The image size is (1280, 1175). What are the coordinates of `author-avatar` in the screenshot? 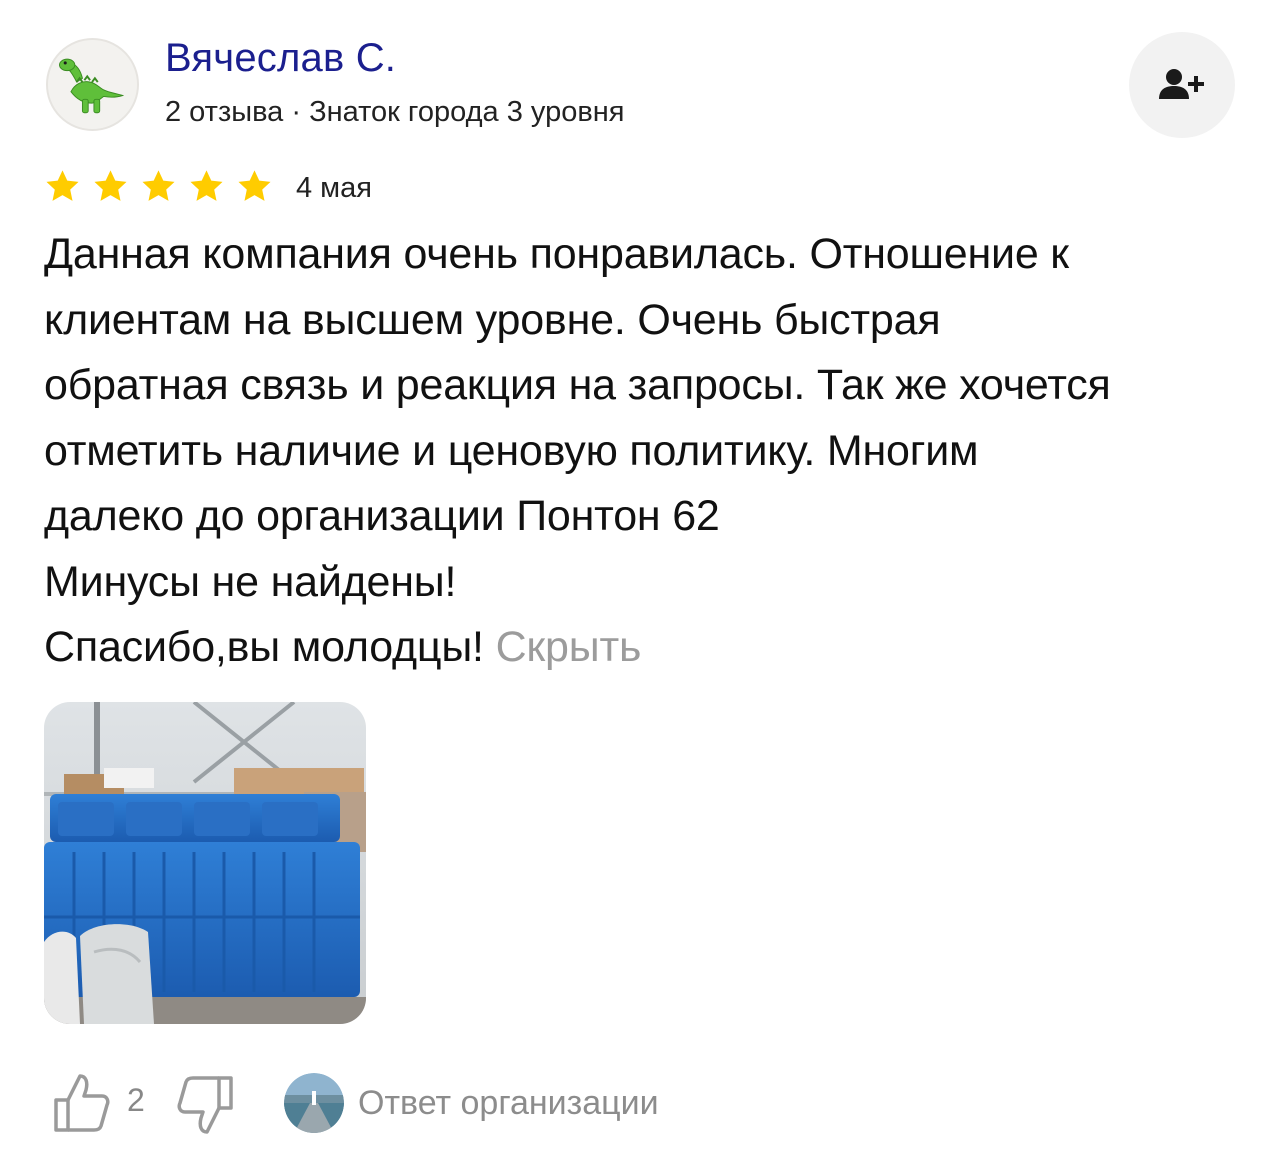 It's located at (92, 84).